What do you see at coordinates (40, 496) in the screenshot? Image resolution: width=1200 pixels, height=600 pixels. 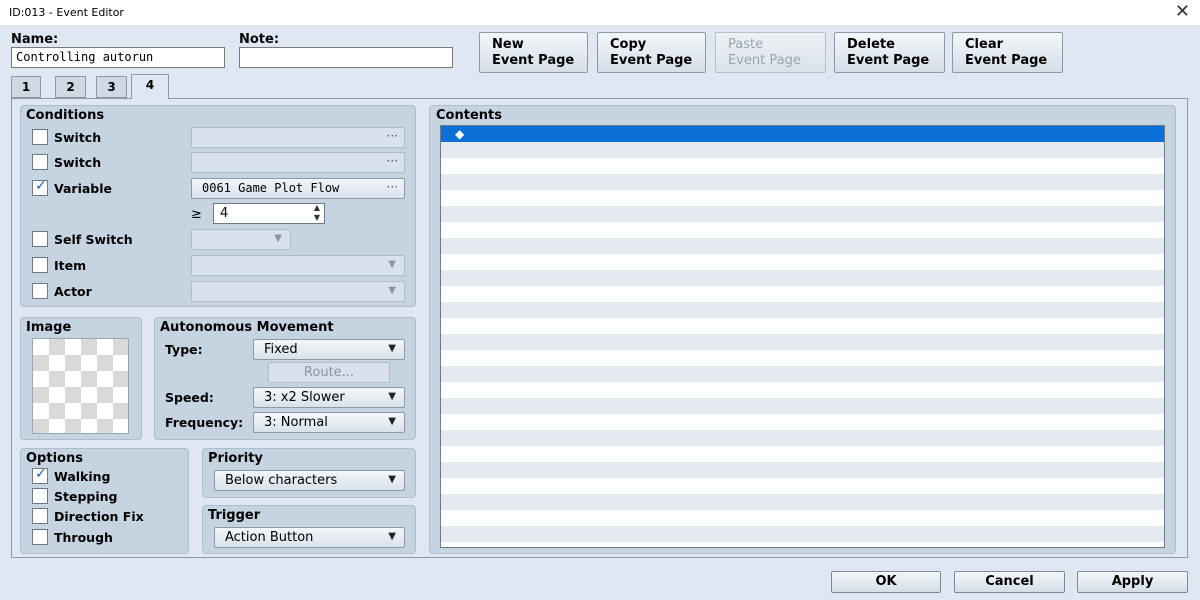 I see `stepping-checkbox` at bounding box center [40, 496].